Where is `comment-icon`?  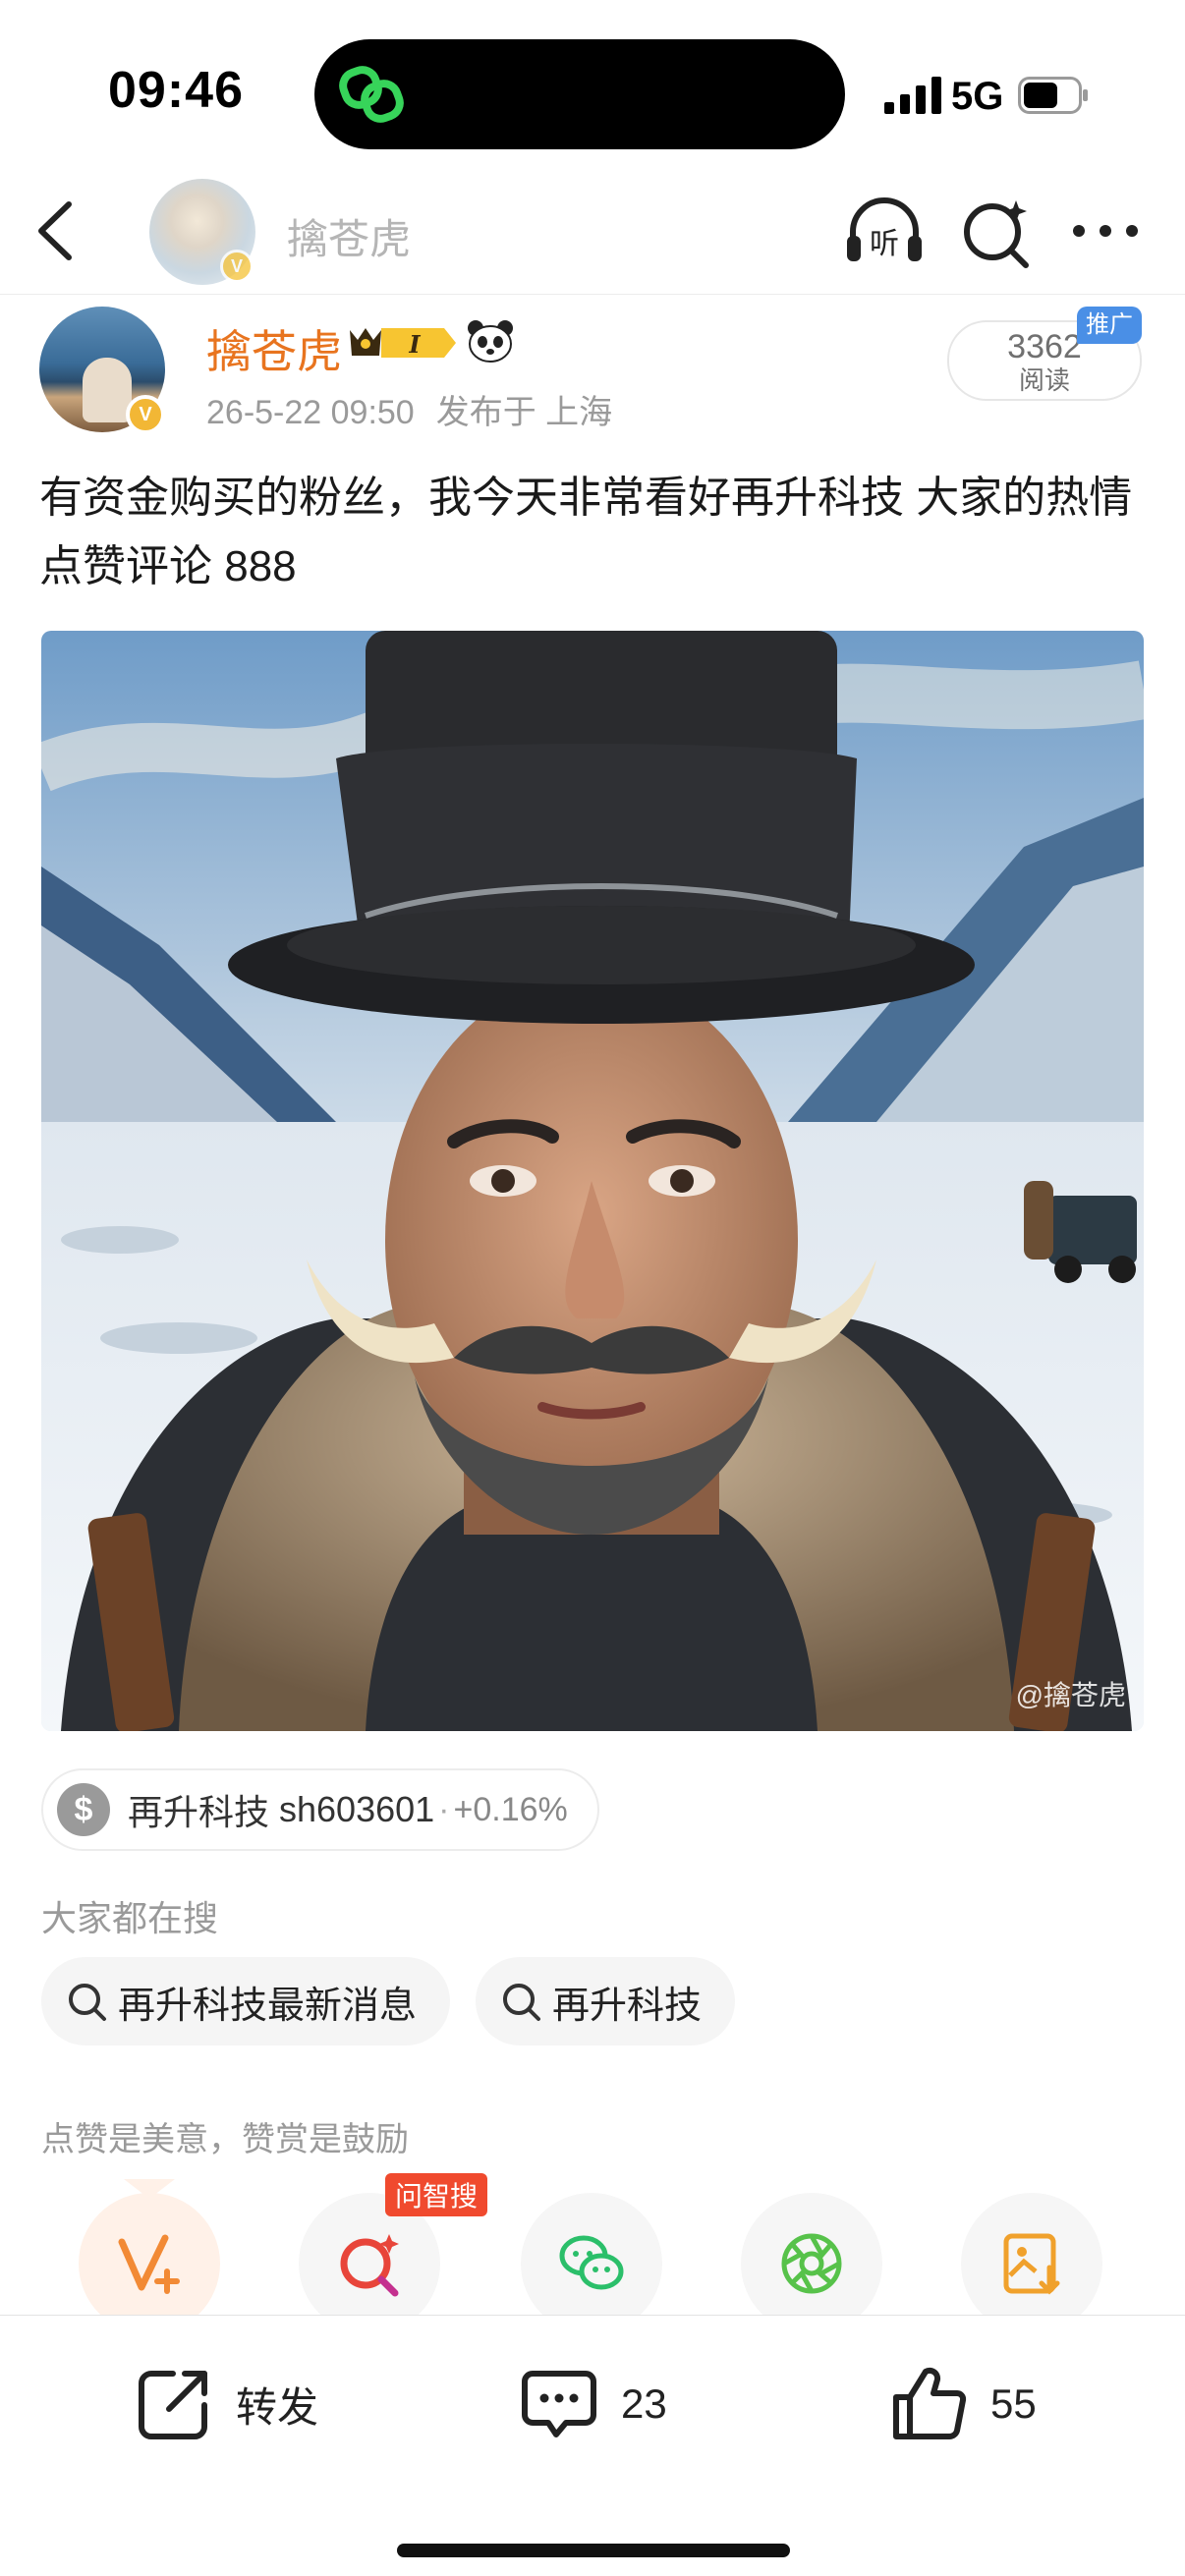 comment-icon is located at coordinates (559, 2404).